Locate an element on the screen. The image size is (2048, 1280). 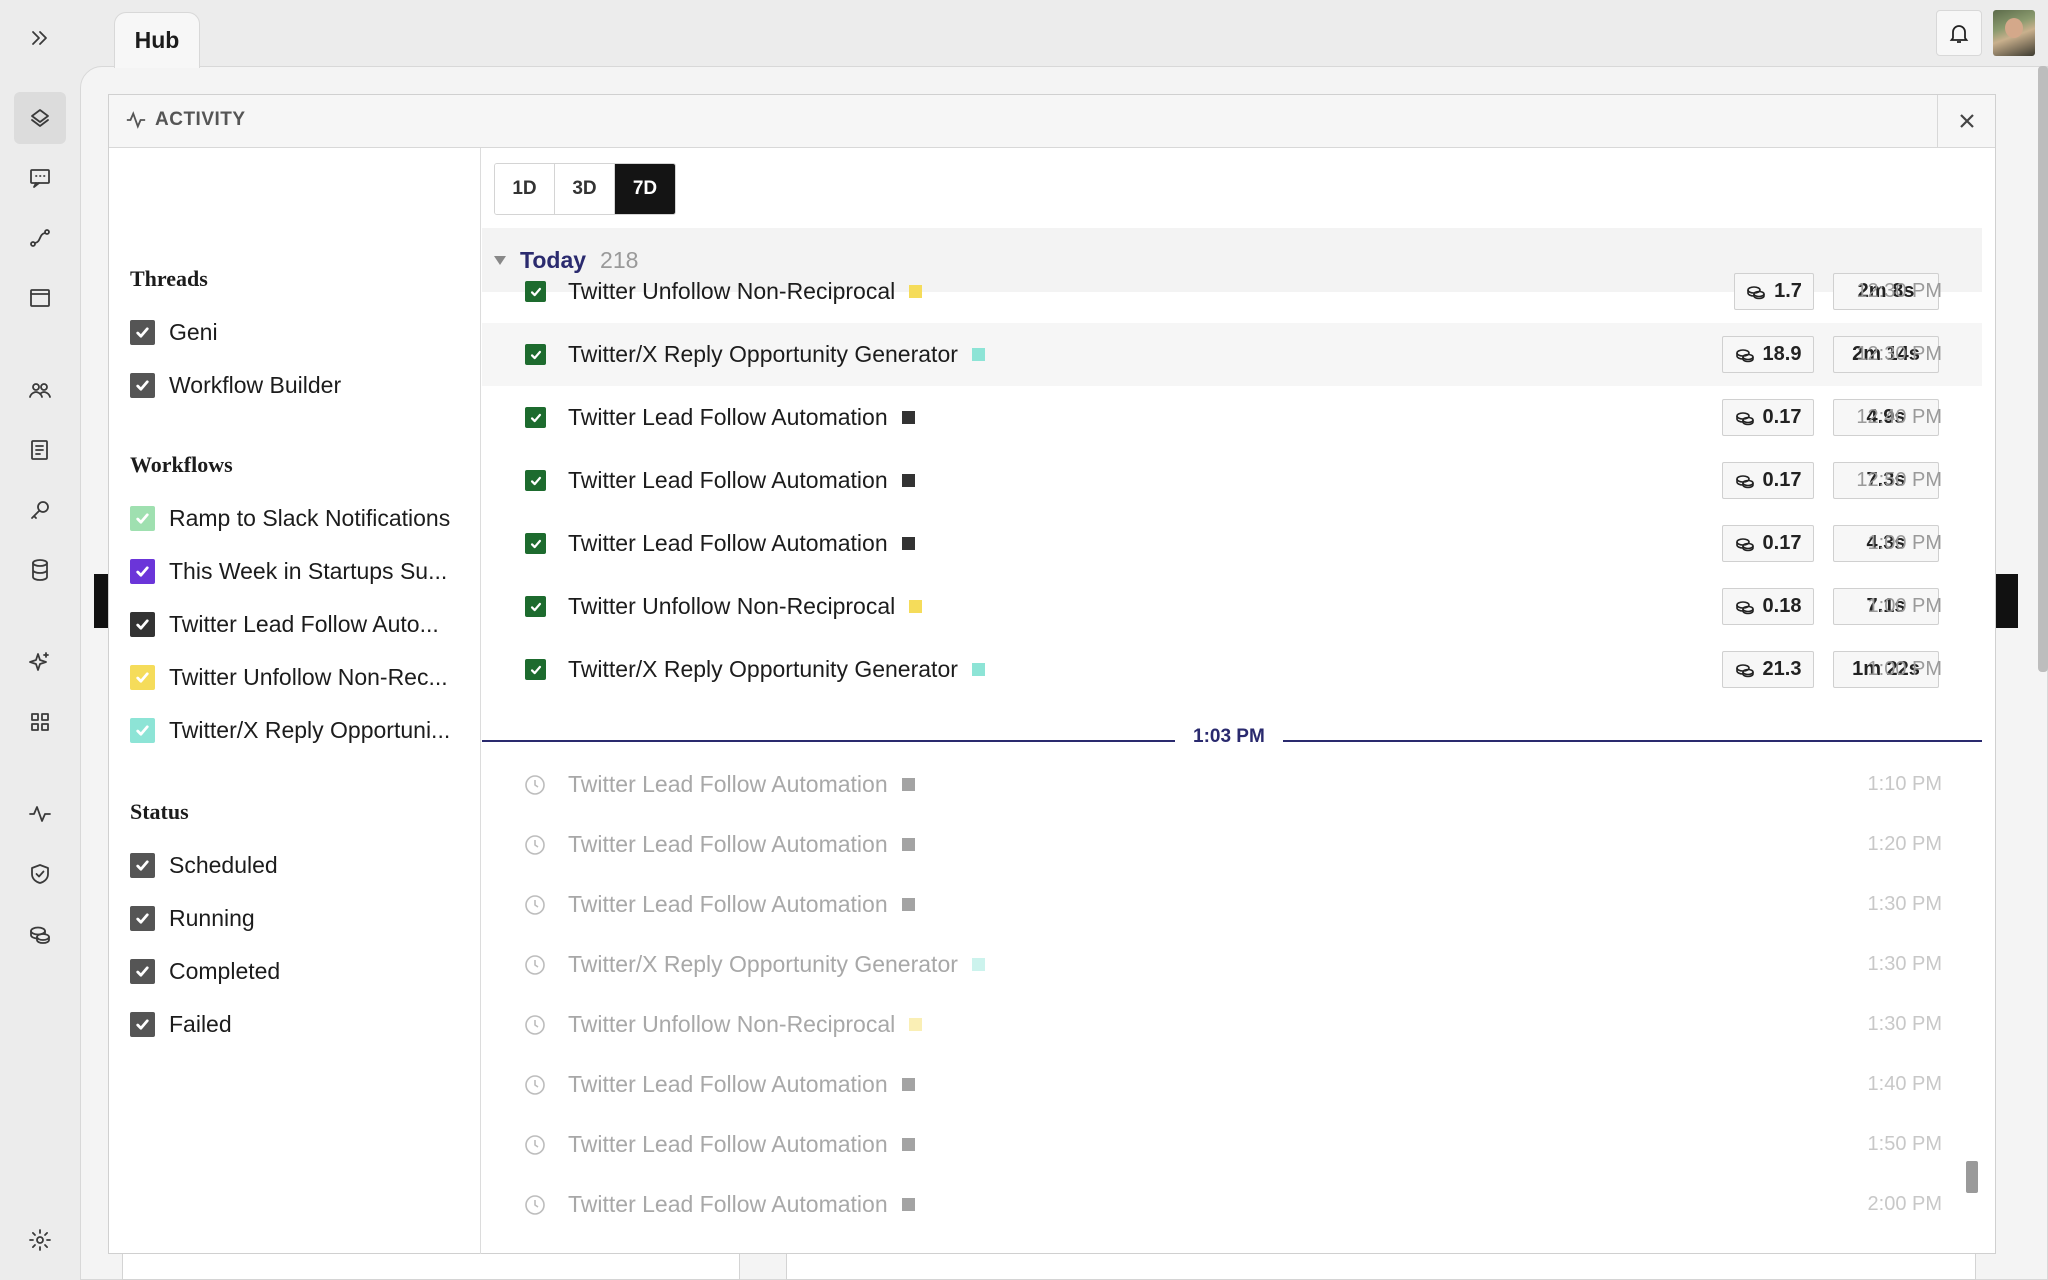
hub-nav-button is located at coordinates (40, 118).